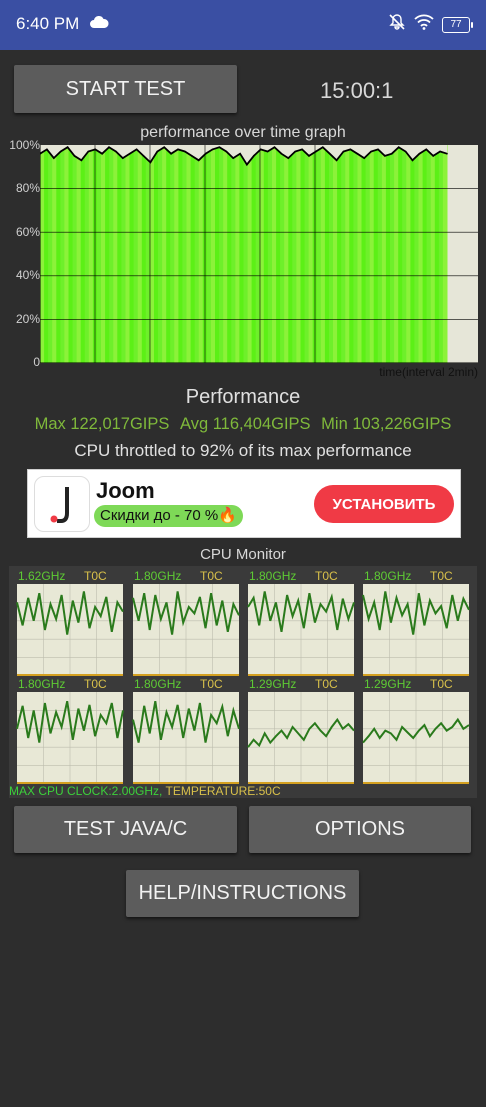 The width and height of the screenshot is (486, 1107). What do you see at coordinates (428, 372) in the screenshot?
I see `graph-x-label: time(interval 2min)` at bounding box center [428, 372].